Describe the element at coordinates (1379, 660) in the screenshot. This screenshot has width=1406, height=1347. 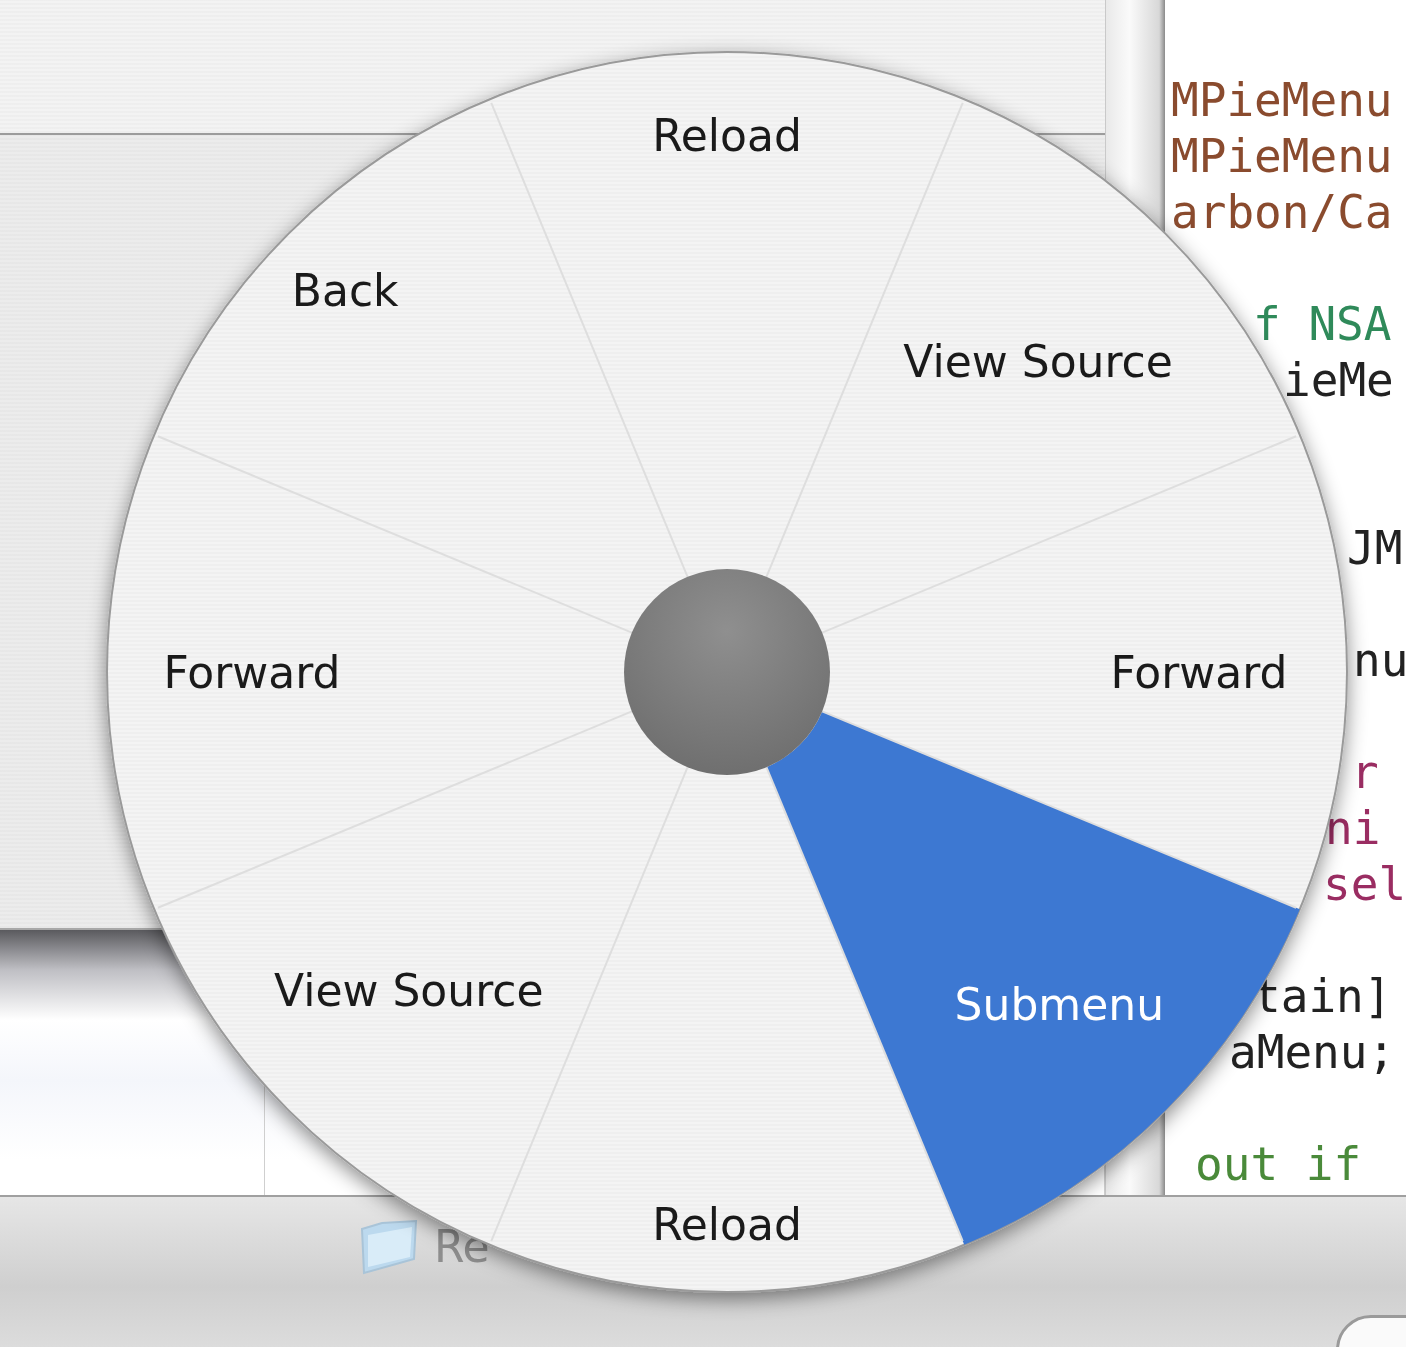
I see `code-line: nu` at that location.